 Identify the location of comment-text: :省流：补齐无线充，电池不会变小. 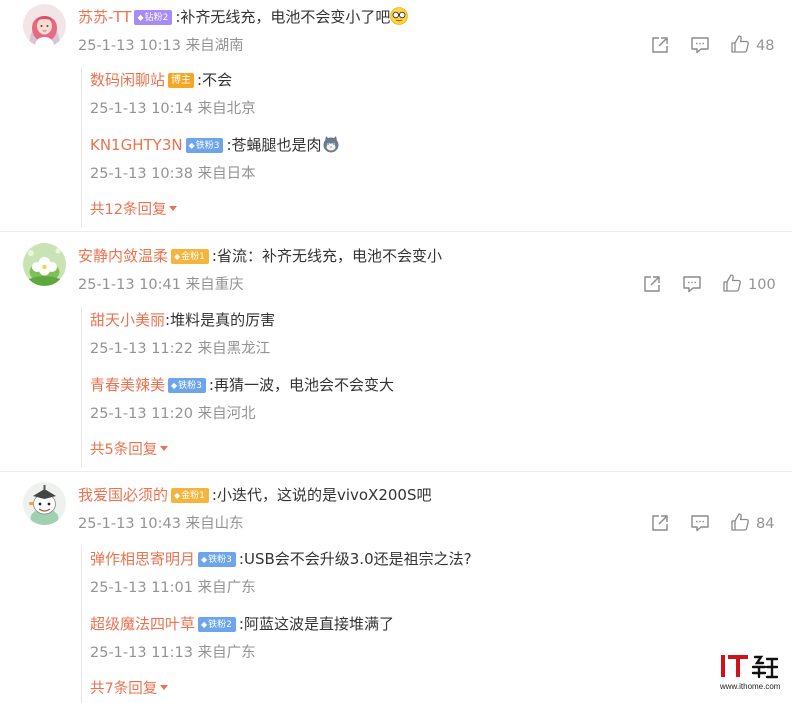
(326, 256).